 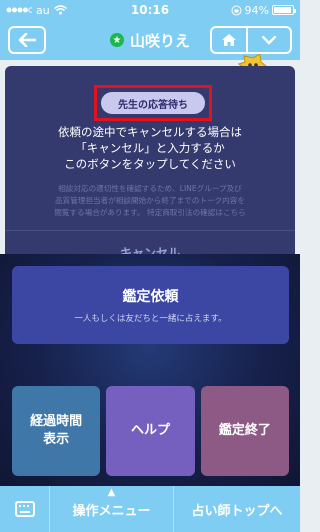 I want to click on request-reading-subtext: 一人もしくは友だちと一緒に占えます。, so click(x=150, y=319).